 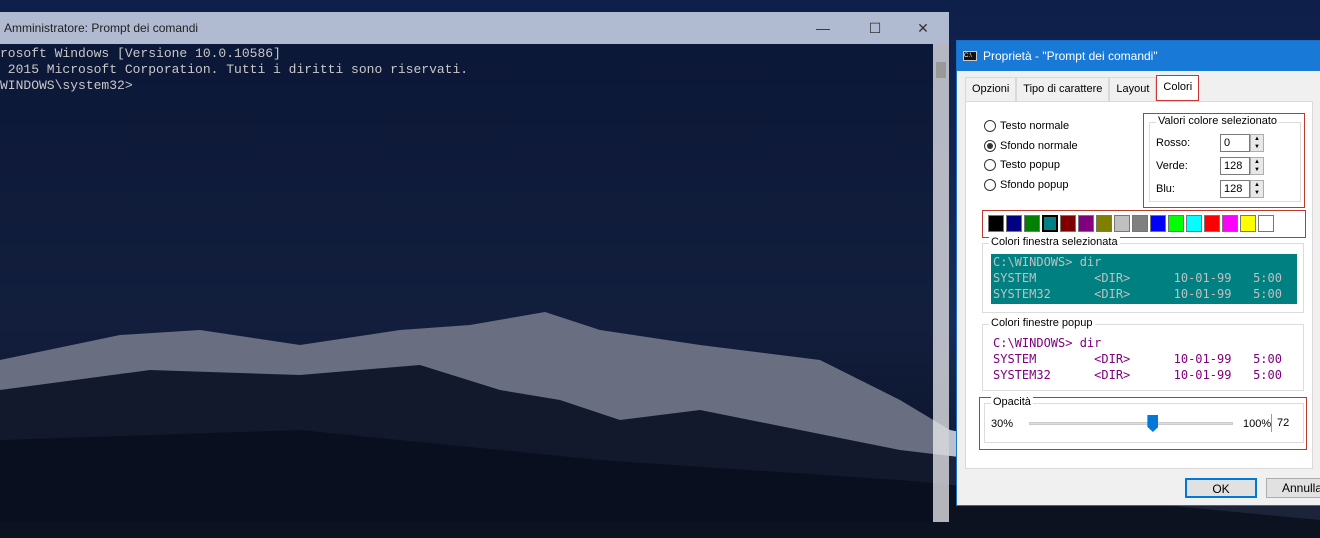 I want to click on tab-layout: Layout, so click(x=1133, y=89).